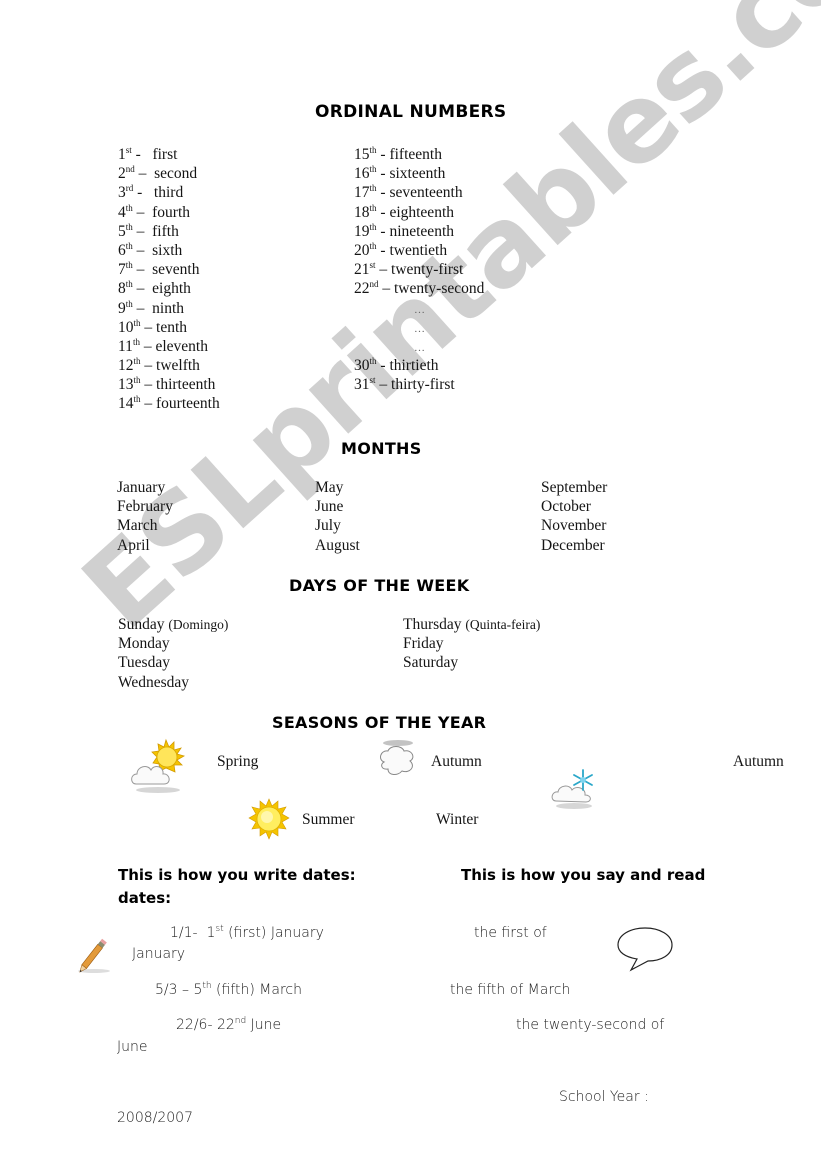 This screenshot has height=1169, width=821. I want to click on date-numeric: 1/1-, so click(184, 933).